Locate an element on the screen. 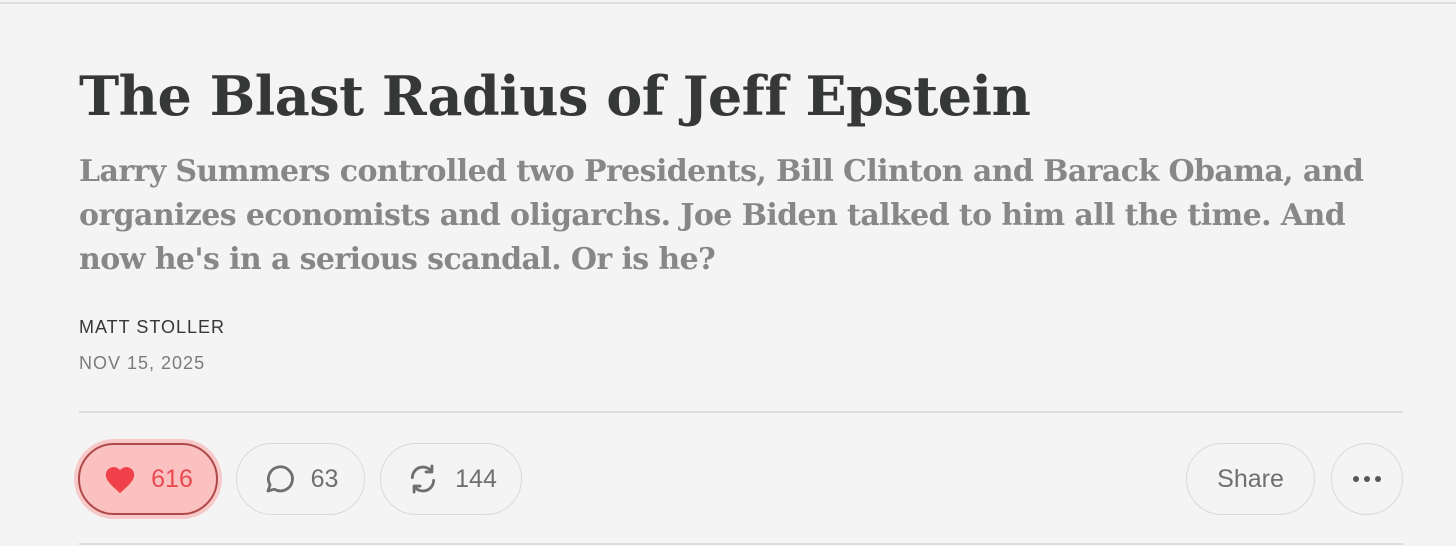 This screenshot has width=1456, height=546. comment-button: 63 is located at coordinates (300, 479).